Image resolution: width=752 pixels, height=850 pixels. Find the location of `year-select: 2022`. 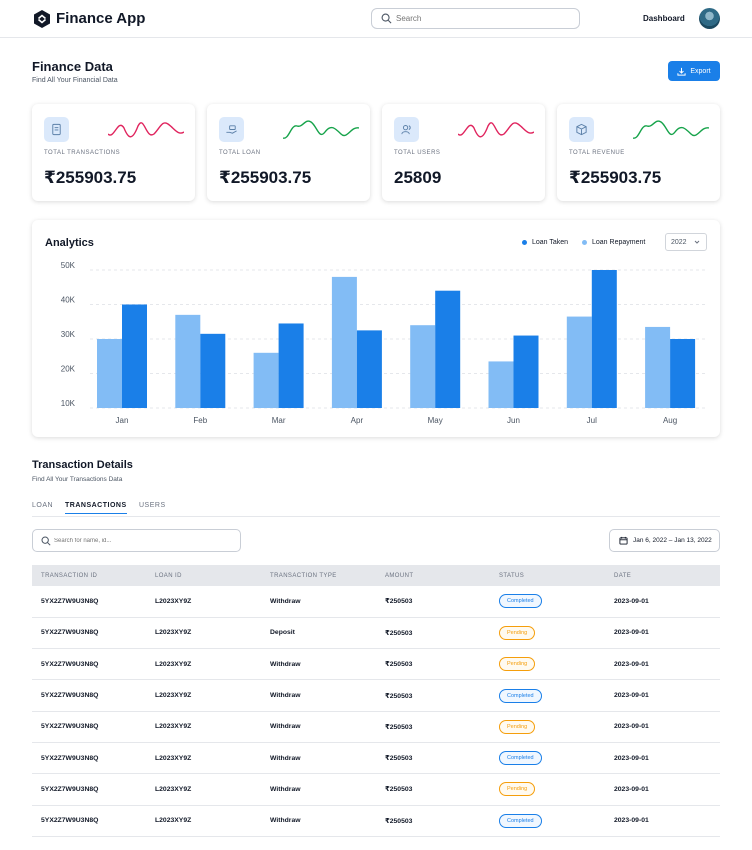

year-select: 2022 is located at coordinates (686, 242).